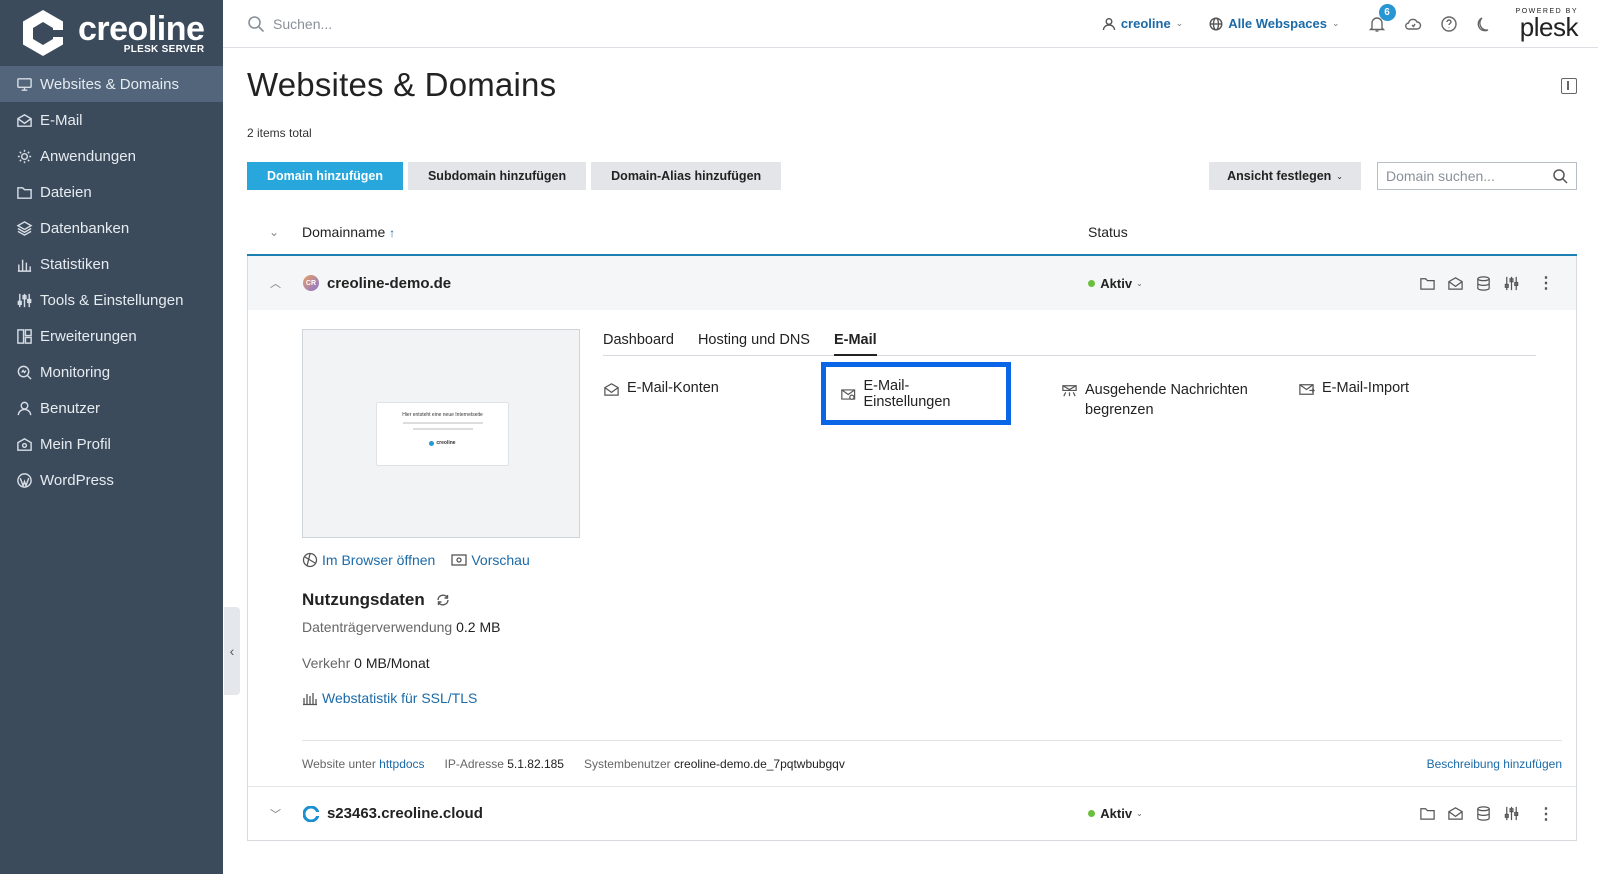  I want to click on domain-row: ︿ CR creoline-demo.de Aktiv ⌄ ⋮, so click(912, 283).